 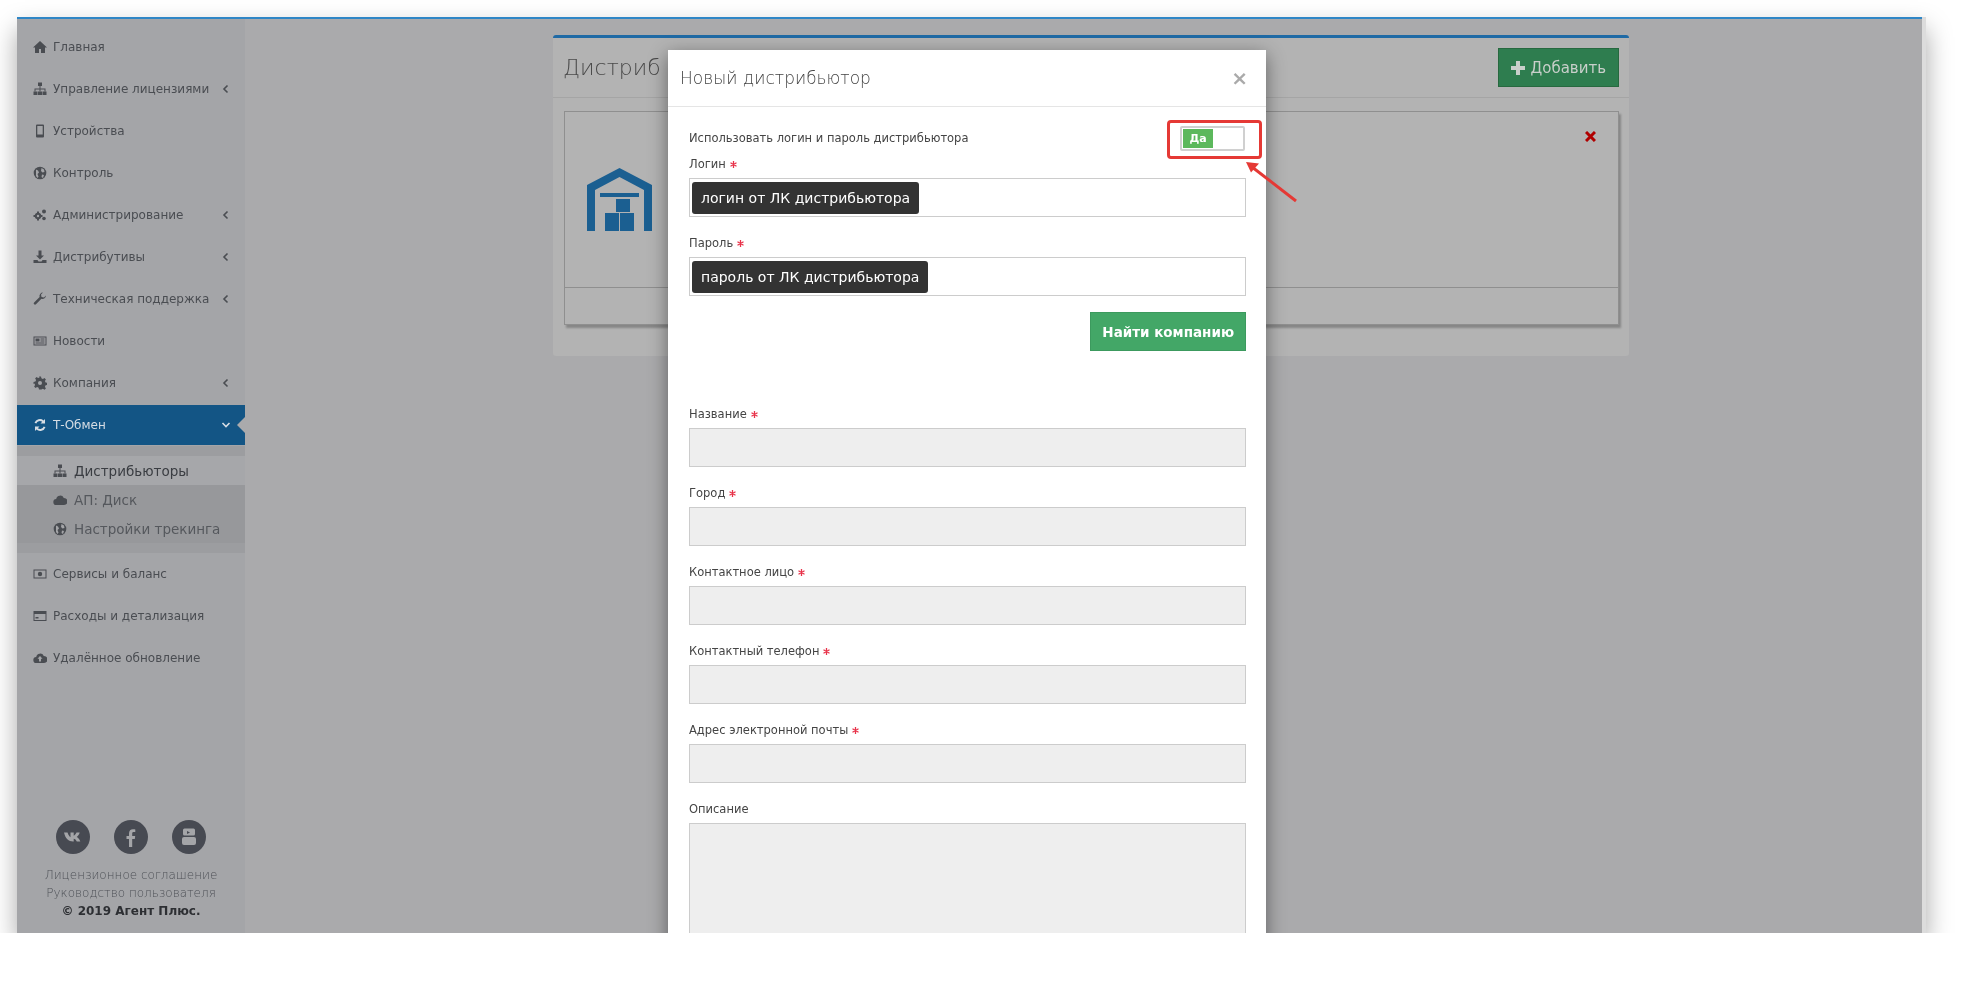 I want to click on footer-link: Руководство пользователя, so click(x=131, y=893).